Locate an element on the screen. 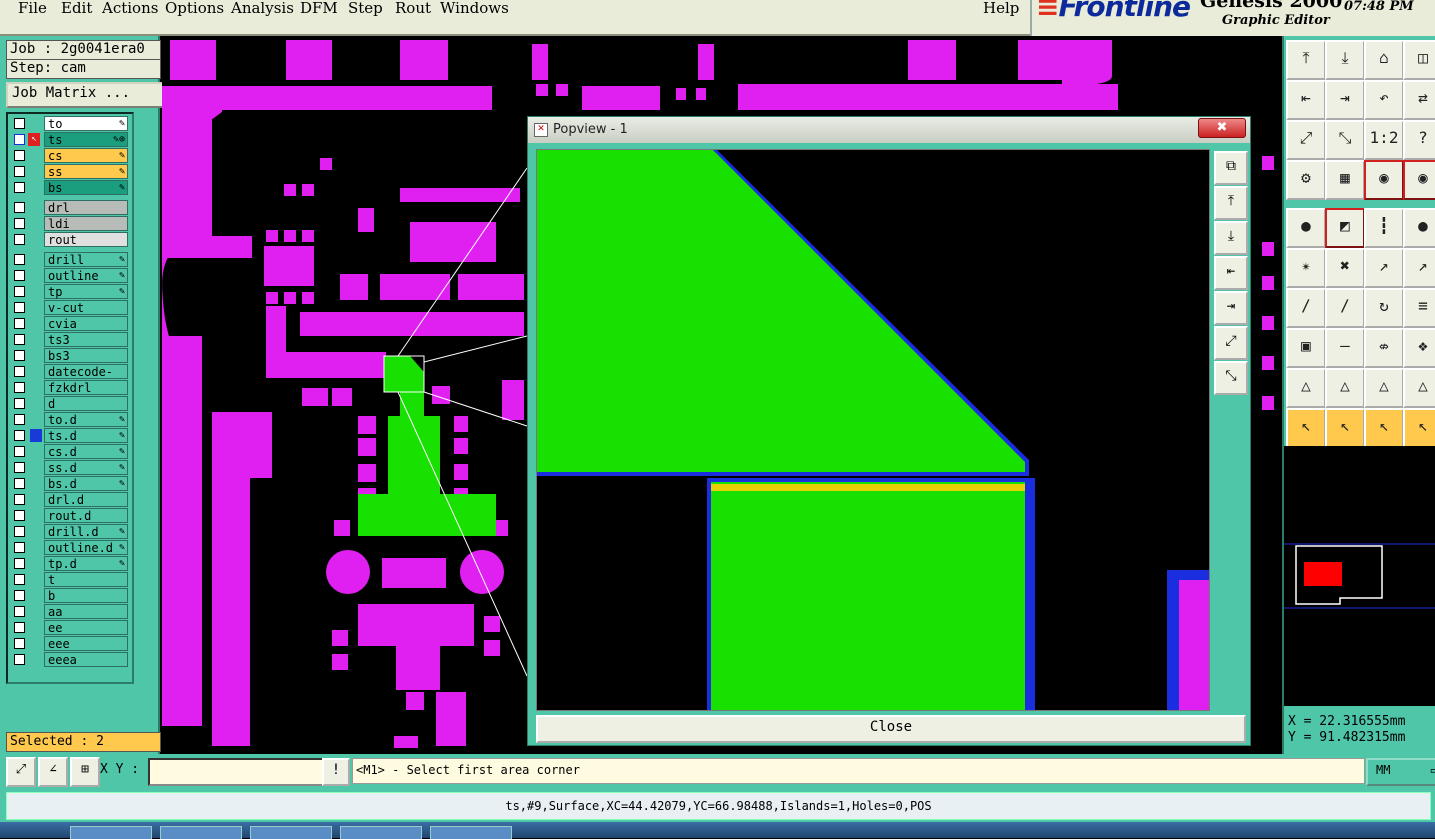 This screenshot has width=1435, height=839. menu-analysis: Analysis is located at coordinates (262, 8).